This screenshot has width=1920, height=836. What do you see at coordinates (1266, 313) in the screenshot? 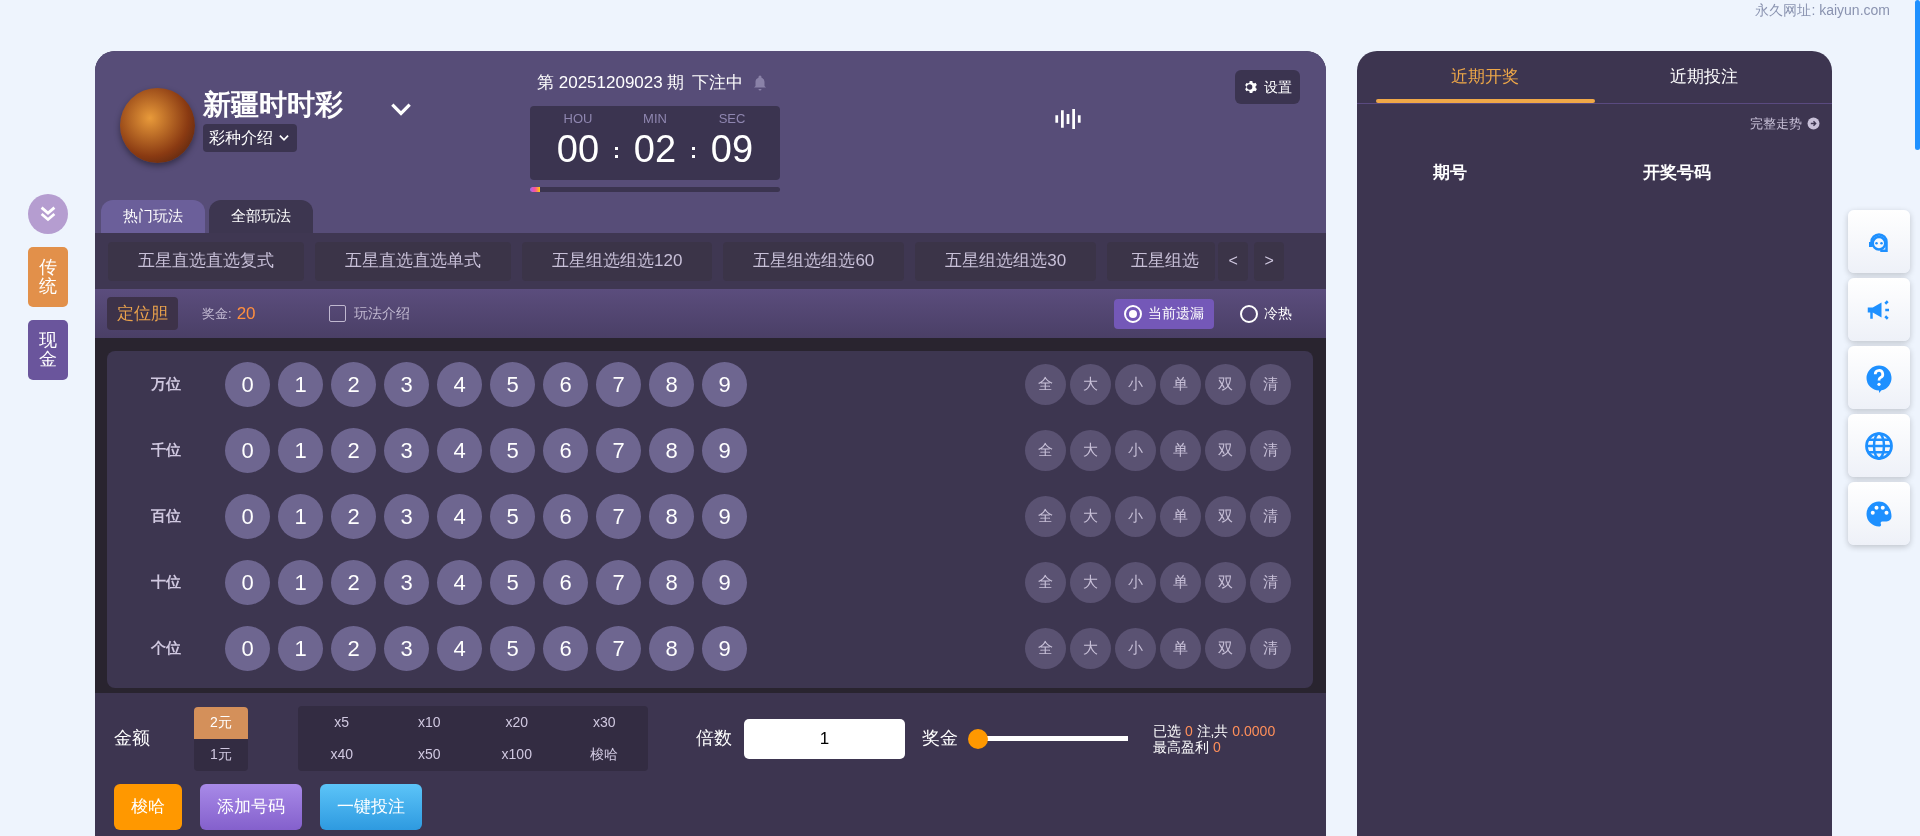
I see `radio-option: 冷热` at bounding box center [1266, 313].